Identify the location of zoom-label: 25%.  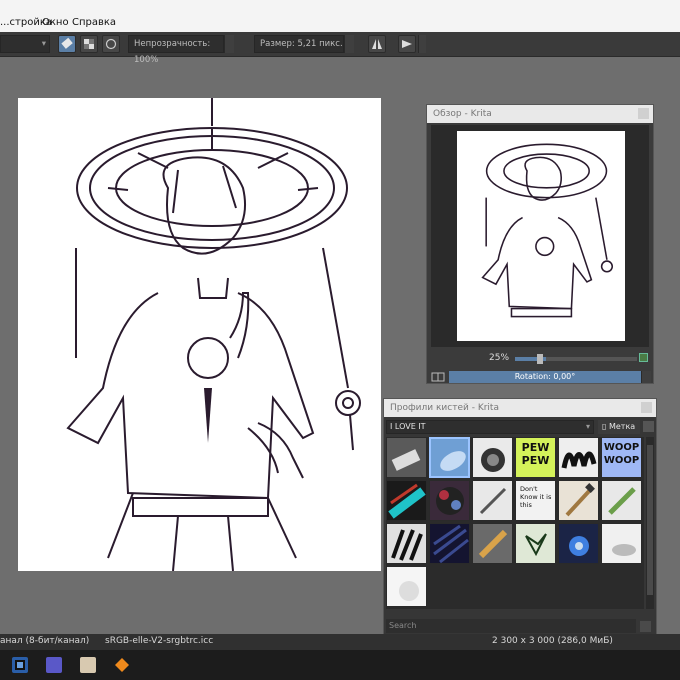
(499, 358).